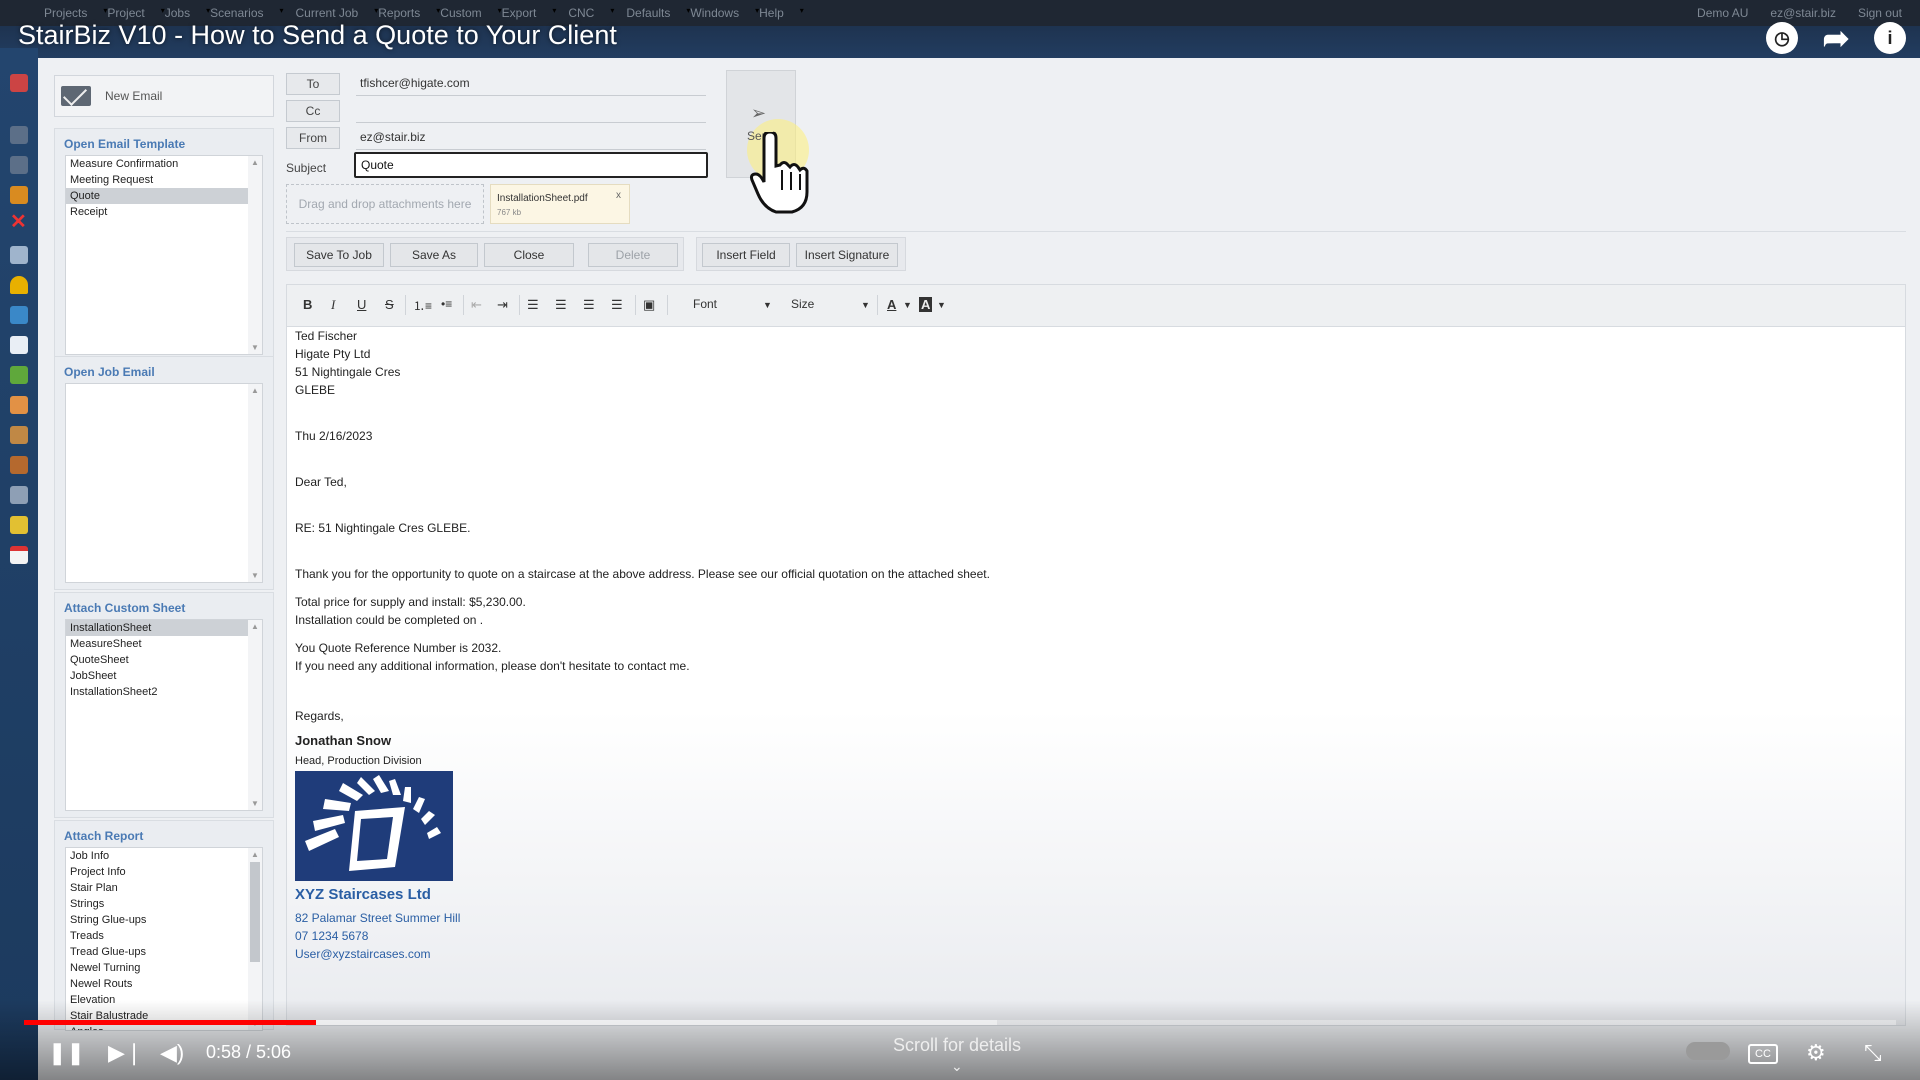 The height and width of the screenshot is (1080, 1920). What do you see at coordinates (1763, 1054) in the screenshot?
I see `captions-icon: CC` at bounding box center [1763, 1054].